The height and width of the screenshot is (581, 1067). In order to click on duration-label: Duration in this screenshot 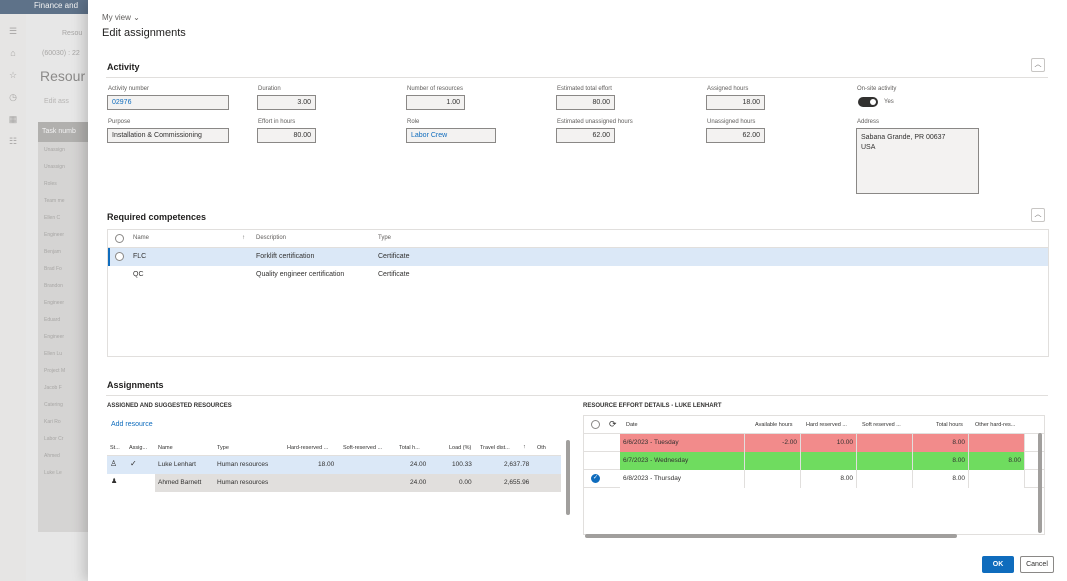, I will do `click(269, 89)`.